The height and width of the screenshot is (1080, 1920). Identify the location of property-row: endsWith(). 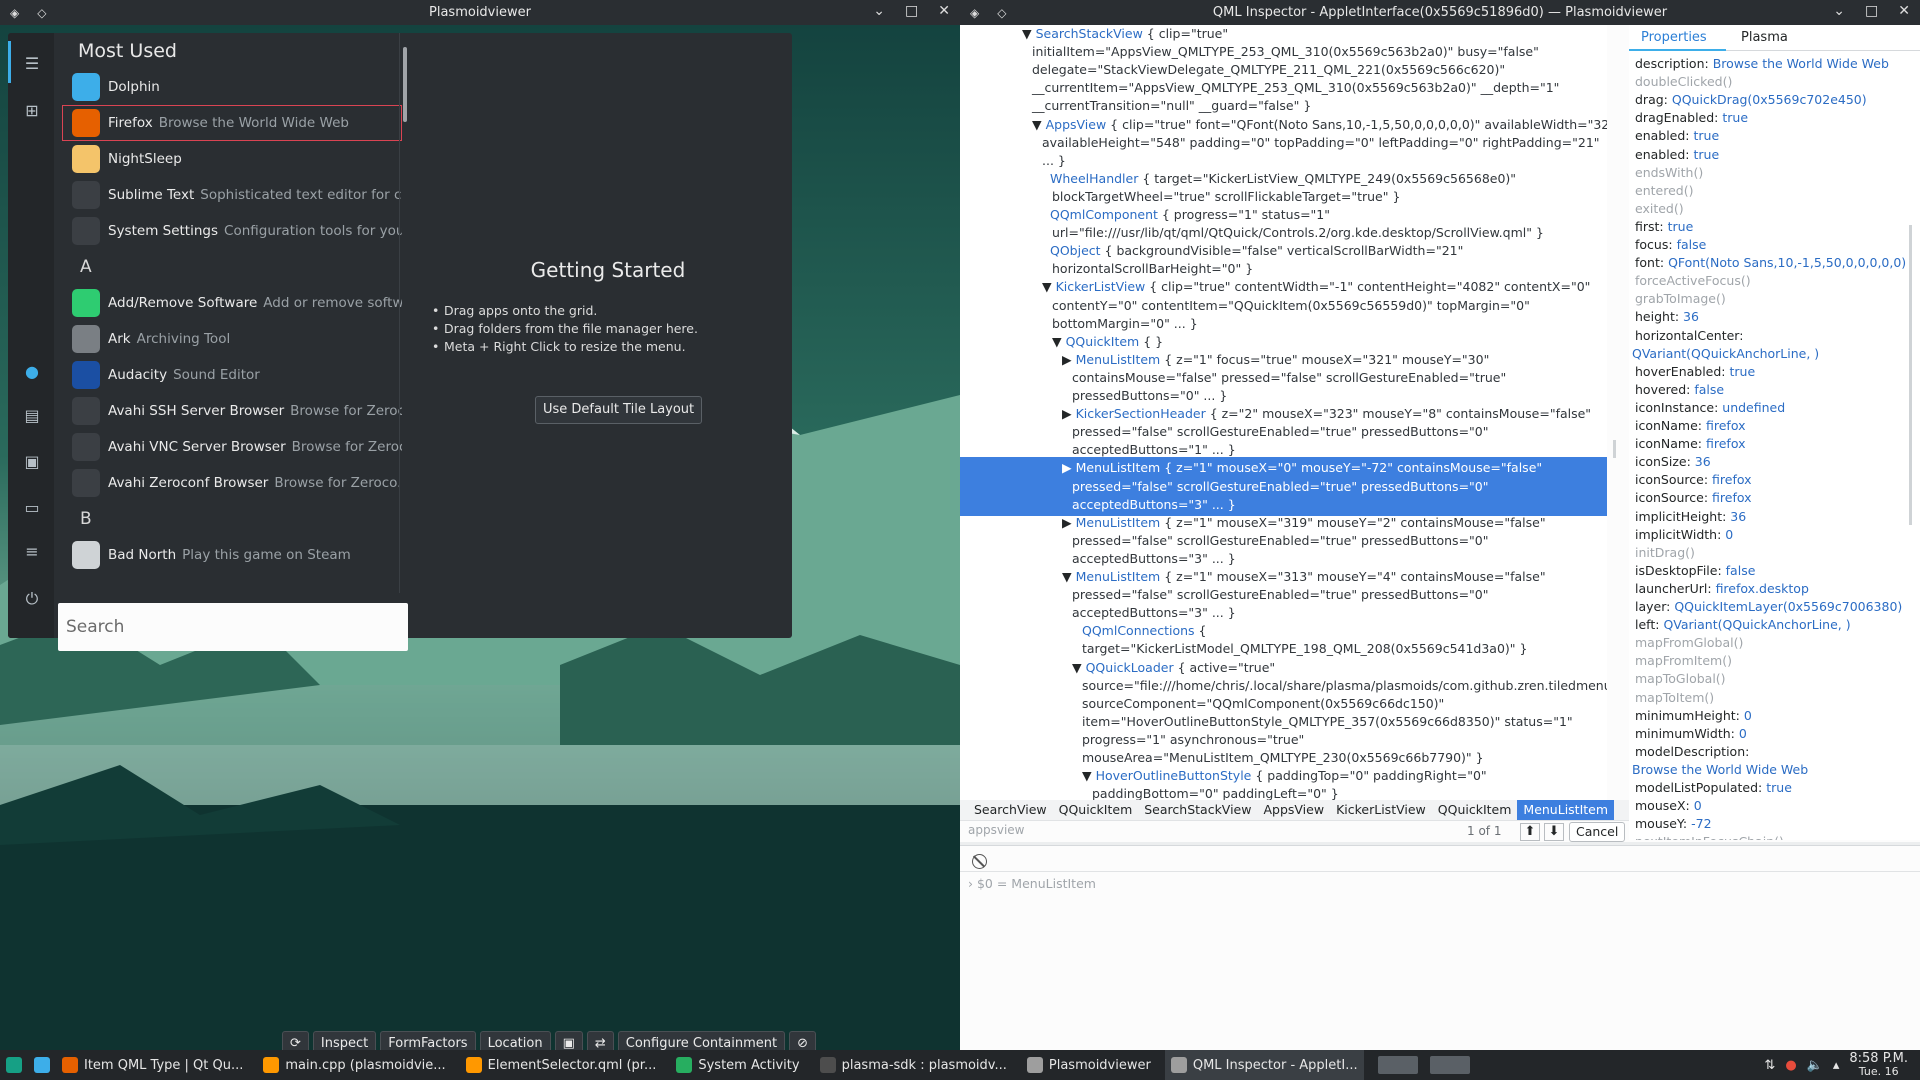
(1669, 173).